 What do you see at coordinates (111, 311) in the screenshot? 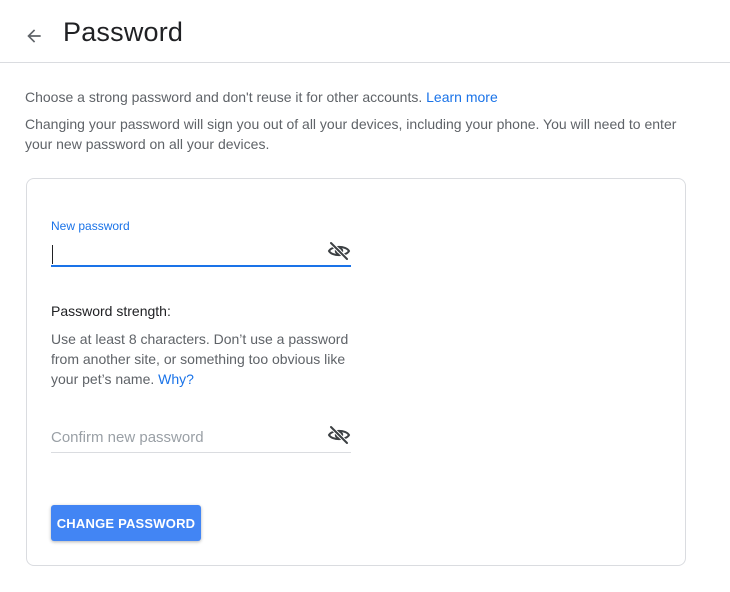
I see `password-strength-title: Password strength:` at bounding box center [111, 311].